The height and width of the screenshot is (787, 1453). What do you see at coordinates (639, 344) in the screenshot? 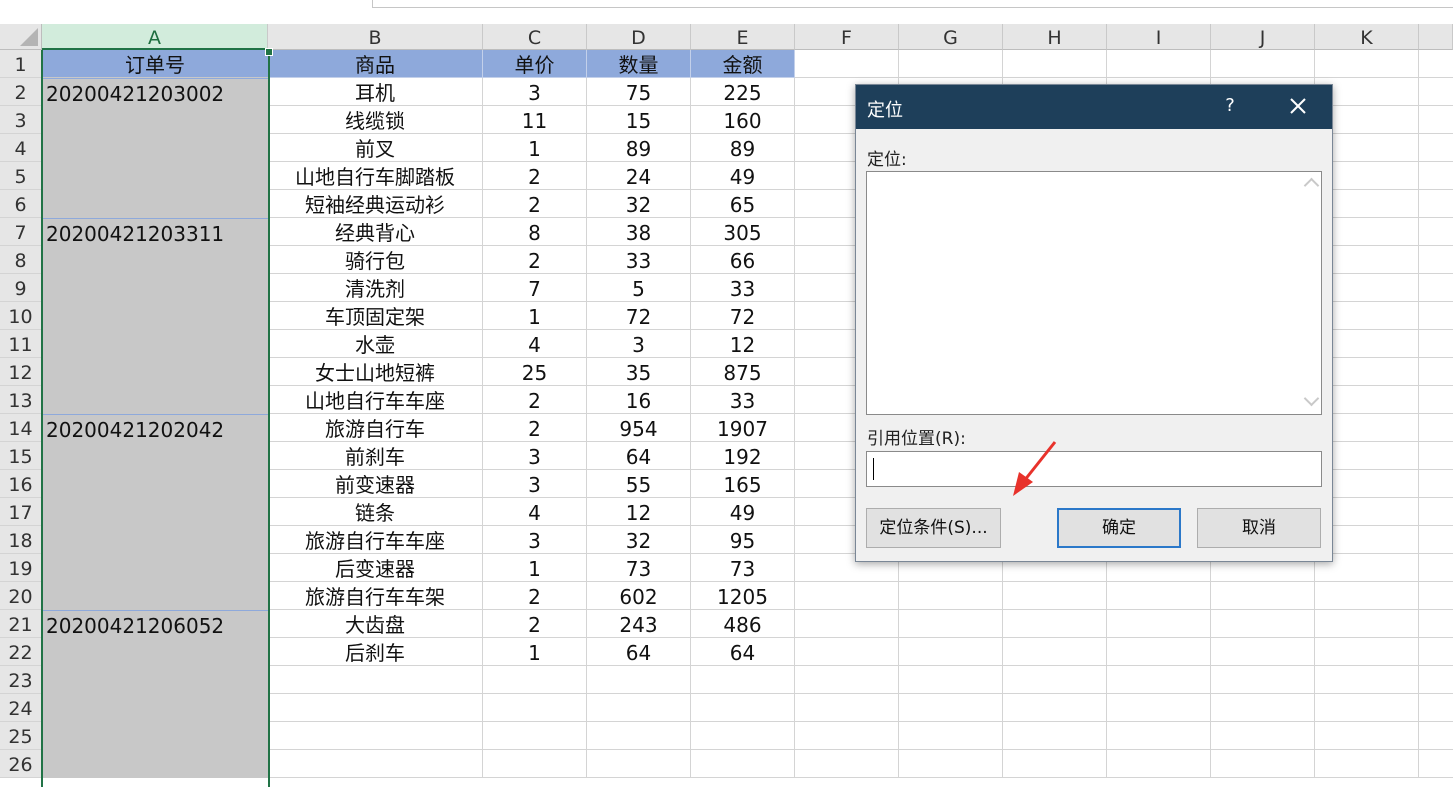
I see `cell-d: 3` at bounding box center [639, 344].